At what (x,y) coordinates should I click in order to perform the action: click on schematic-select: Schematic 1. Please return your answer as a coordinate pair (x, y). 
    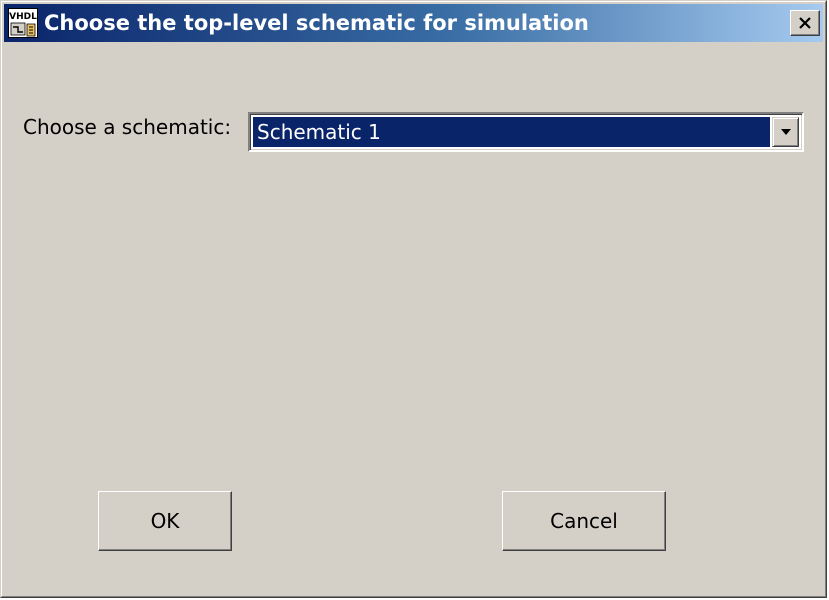
    Looking at the image, I should click on (526, 132).